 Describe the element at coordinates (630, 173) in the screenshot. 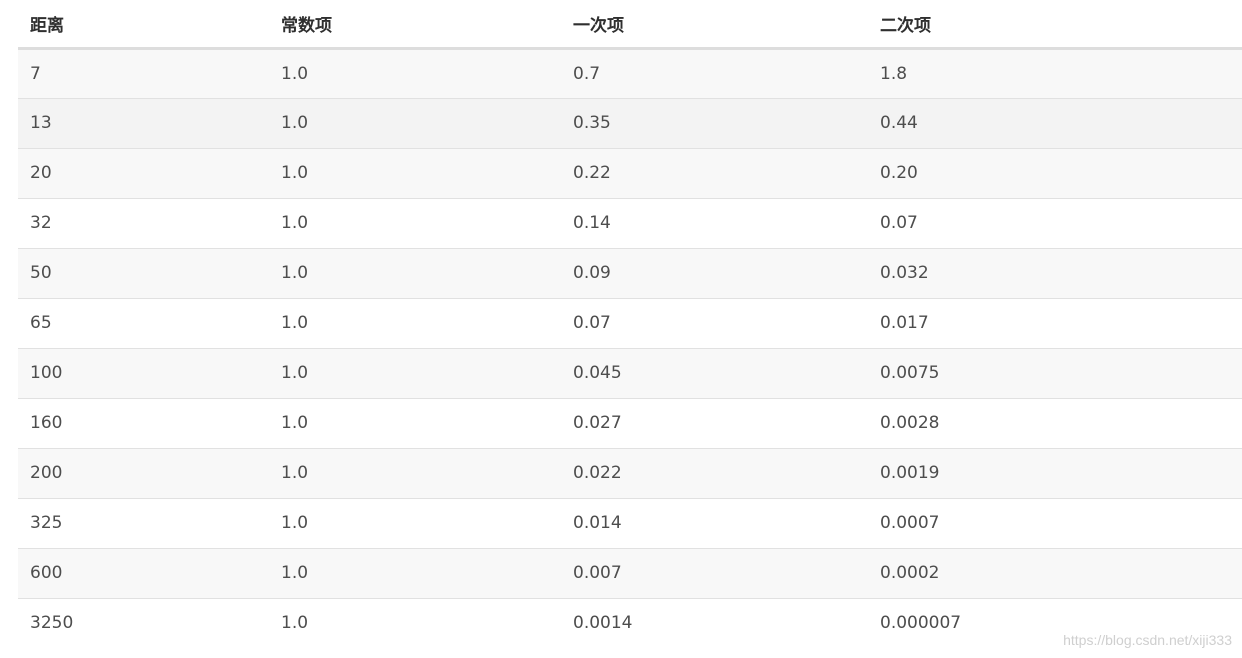

I see `table-row: 20 1.0 0.22 0.20` at that location.